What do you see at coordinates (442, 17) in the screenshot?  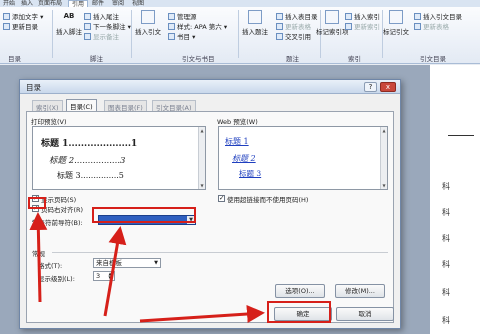 I see `insert-toa-label: 插入引文目录` at bounding box center [442, 17].